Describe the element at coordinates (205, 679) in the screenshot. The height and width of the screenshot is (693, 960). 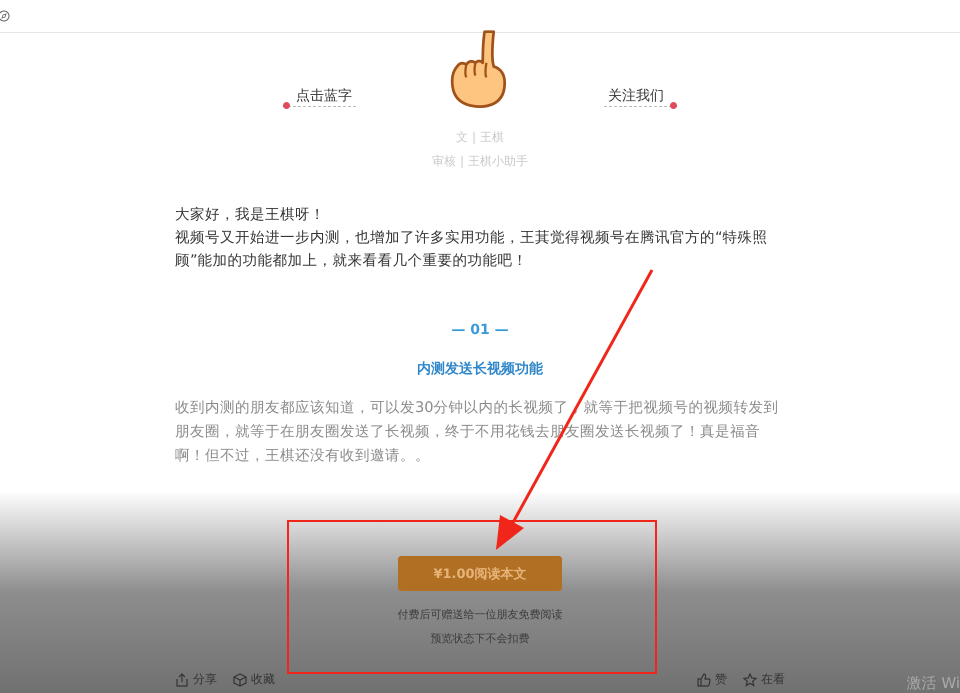
I see `action-label: 分享` at that location.